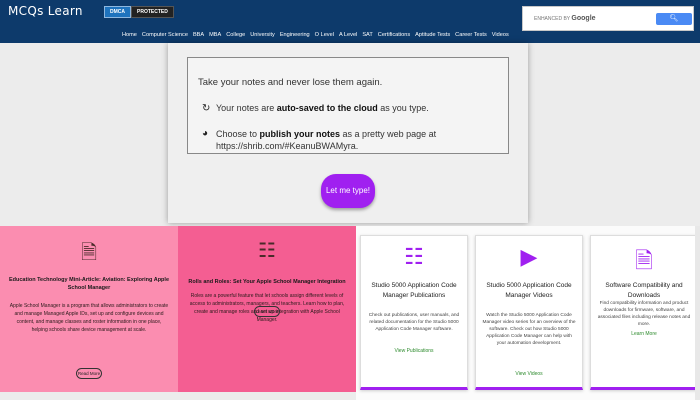 Image resolution: width=700 pixels, height=400 pixels. I want to click on nav-item-o-level: O Level, so click(324, 35).